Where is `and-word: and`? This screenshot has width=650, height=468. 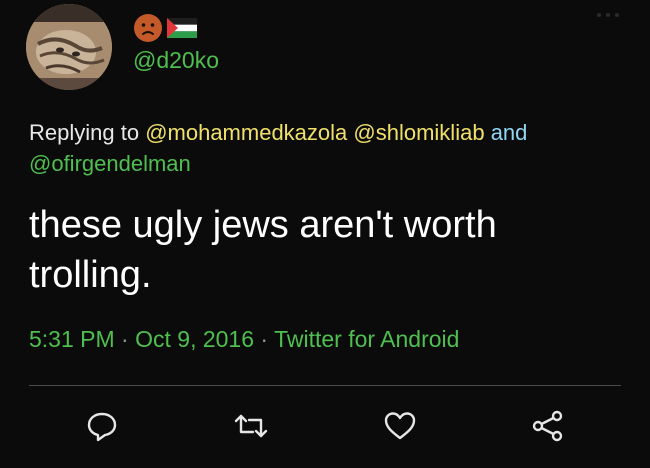
and-word: and is located at coordinates (509, 132).